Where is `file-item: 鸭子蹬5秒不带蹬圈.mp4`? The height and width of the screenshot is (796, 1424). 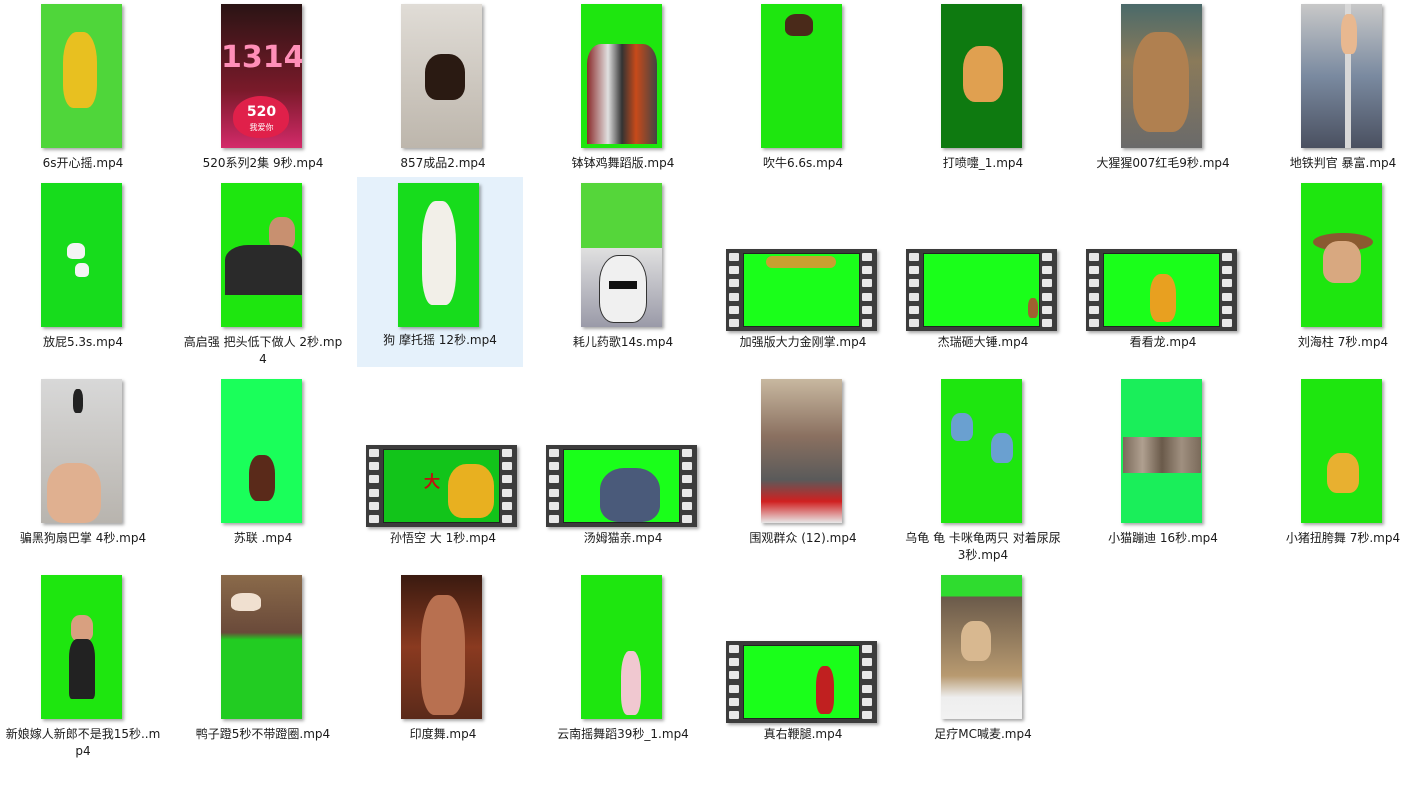 file-item: 鸭子蹬5秒不带蹬圈.mp4 is located at coordinates (263, 666).